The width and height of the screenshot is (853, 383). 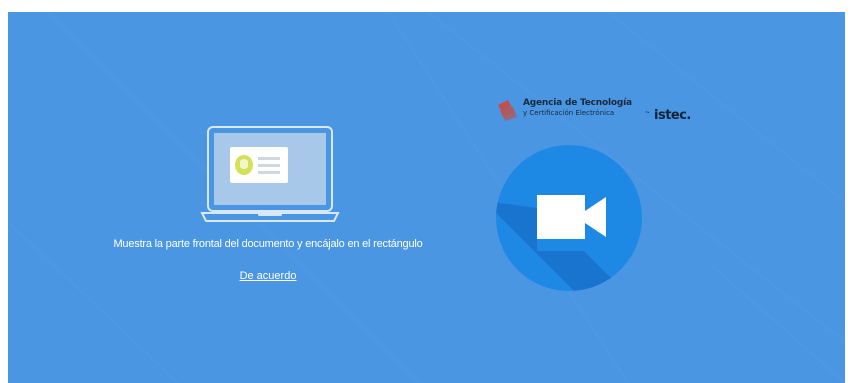 What do you see at coordinates (270, 174) in the screenshot?
I see `laptop-id-card-icon` at bounding box center [270, 174].